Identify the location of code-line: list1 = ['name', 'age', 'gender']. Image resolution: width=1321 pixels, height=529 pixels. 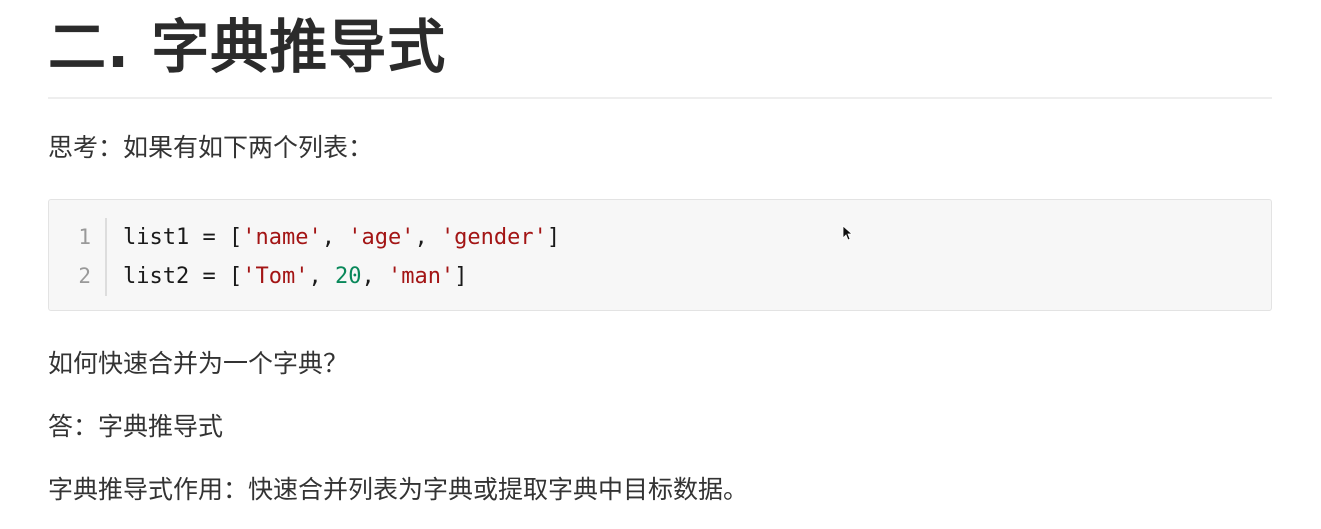
(341, 237).